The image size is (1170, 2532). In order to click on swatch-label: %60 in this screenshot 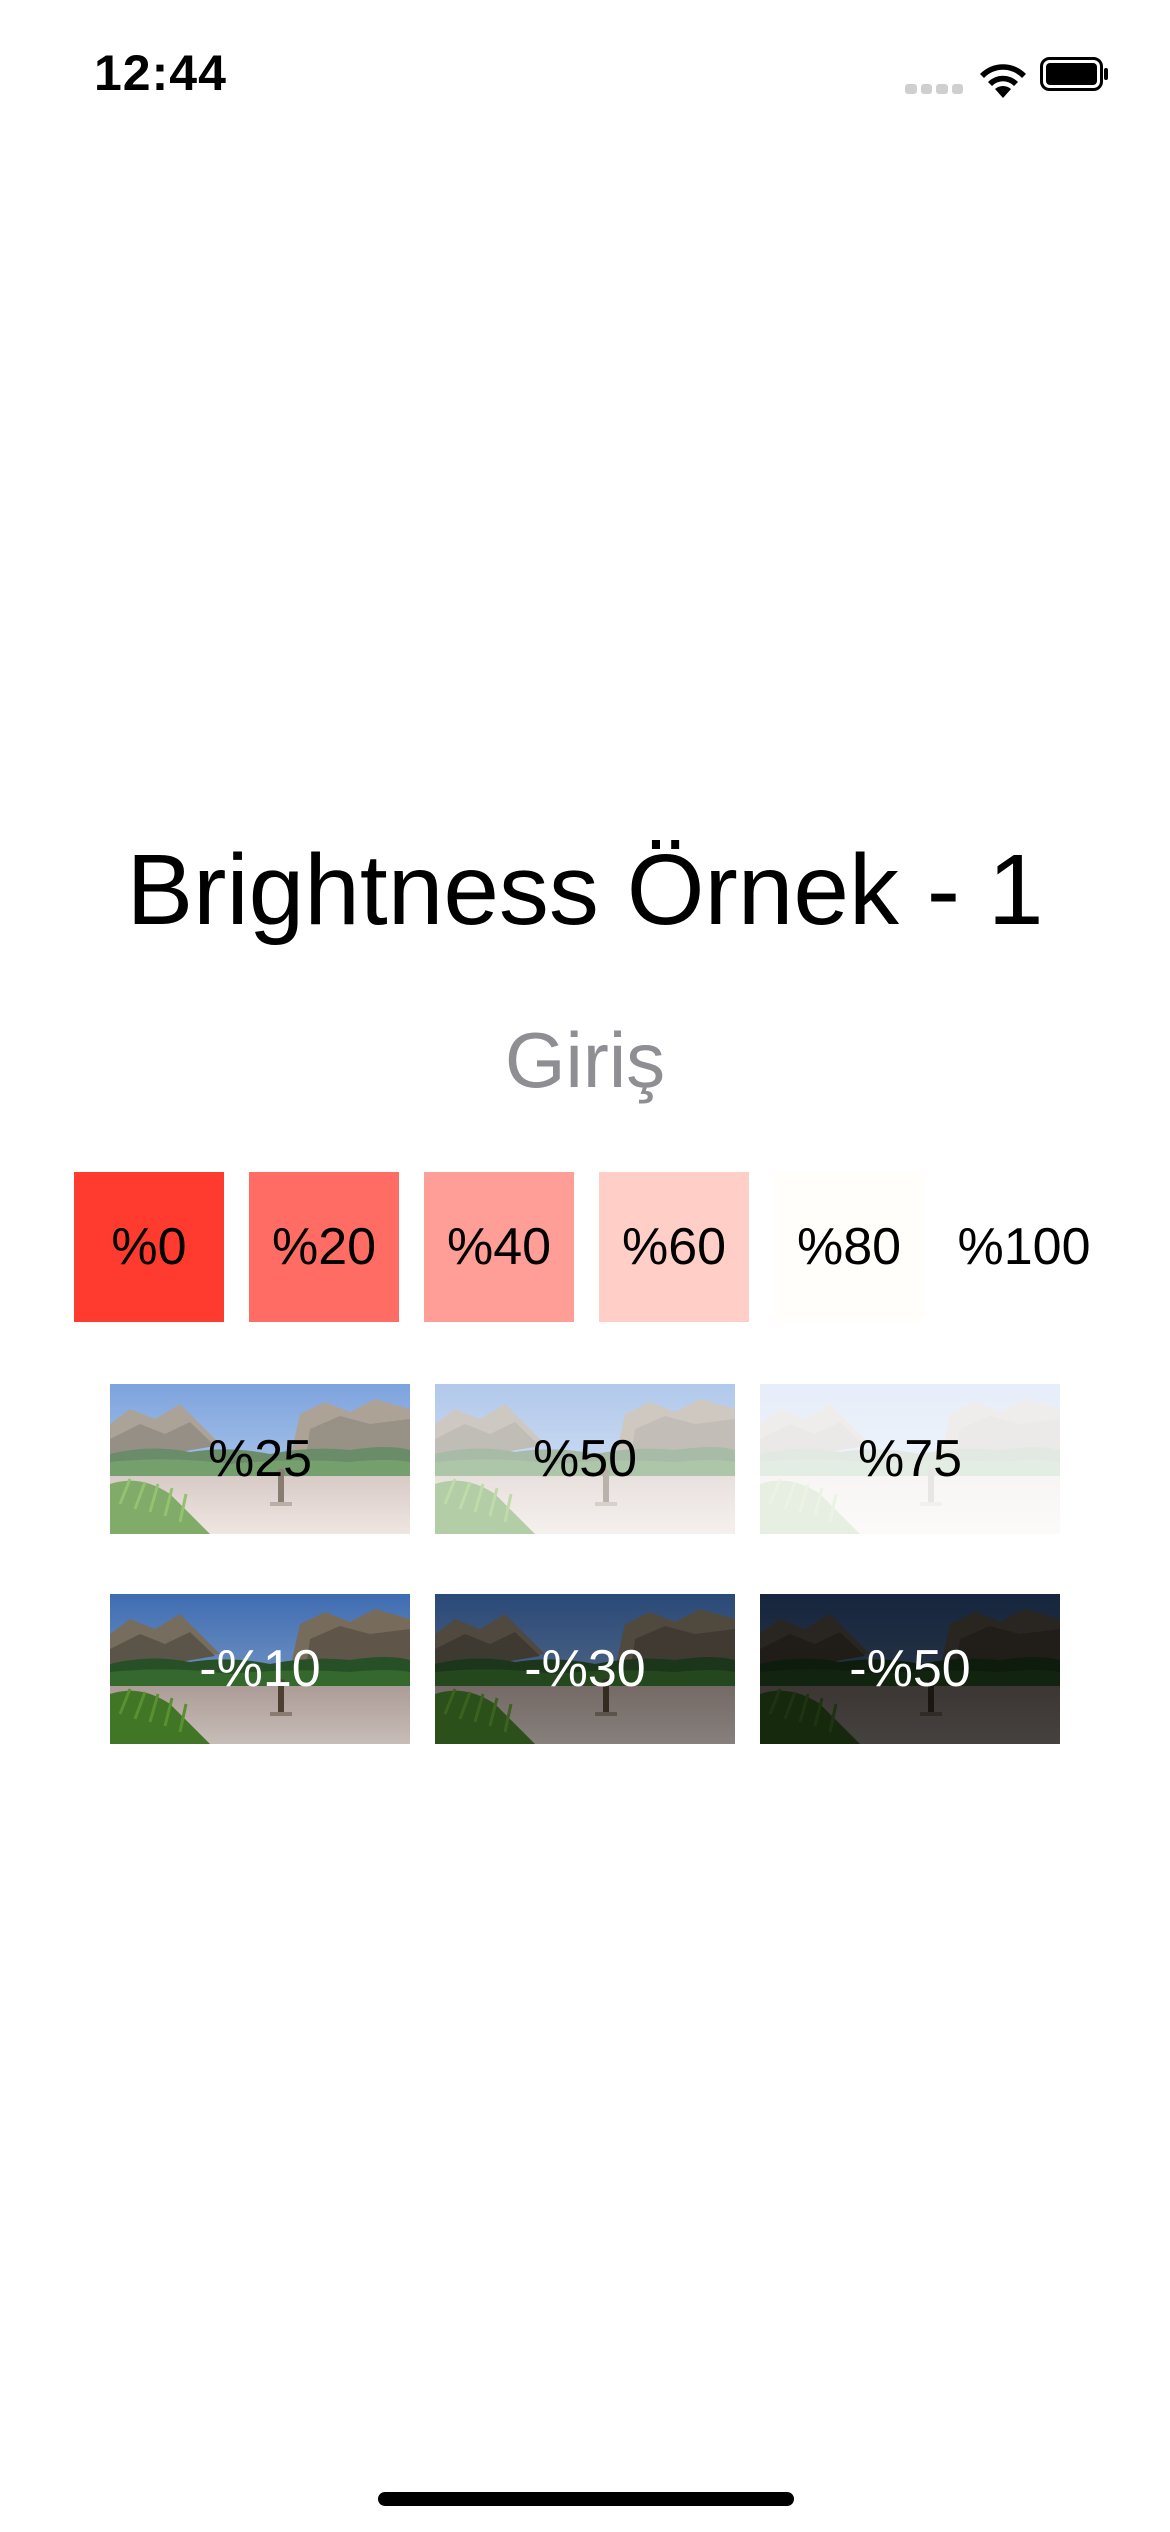, I will do `click(674, 1247)`.